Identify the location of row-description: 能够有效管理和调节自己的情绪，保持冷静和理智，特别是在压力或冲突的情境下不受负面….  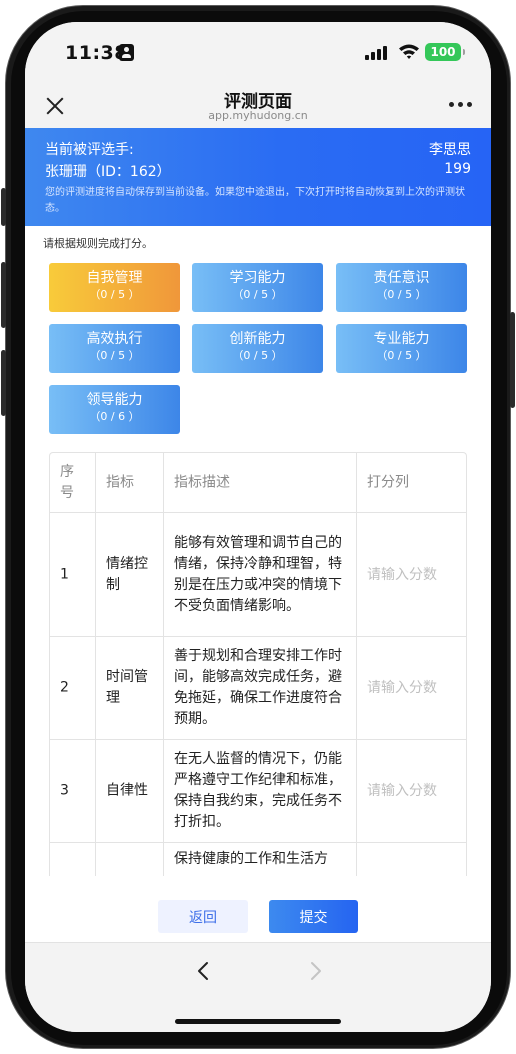
(260, 574).